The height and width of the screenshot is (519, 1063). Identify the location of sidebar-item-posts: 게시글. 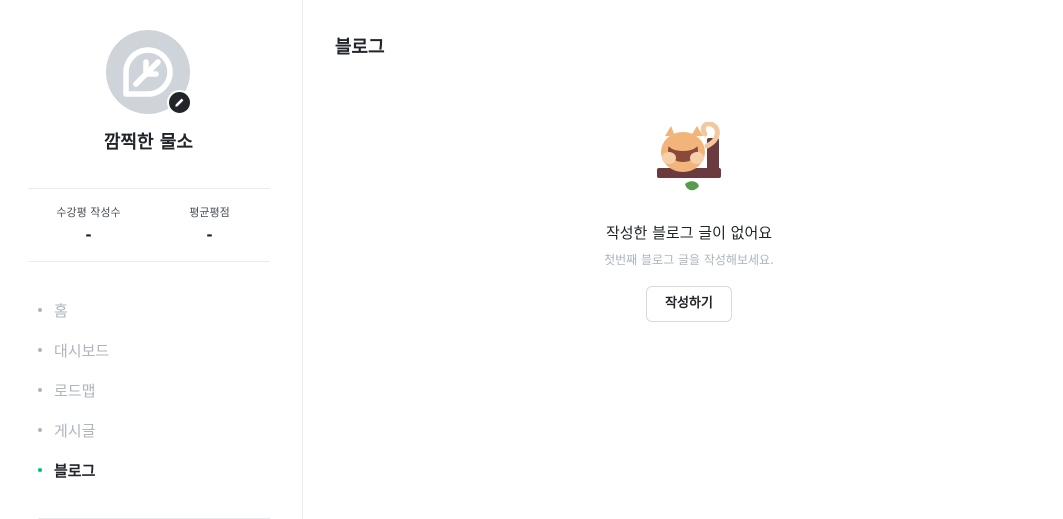
(73, 430).